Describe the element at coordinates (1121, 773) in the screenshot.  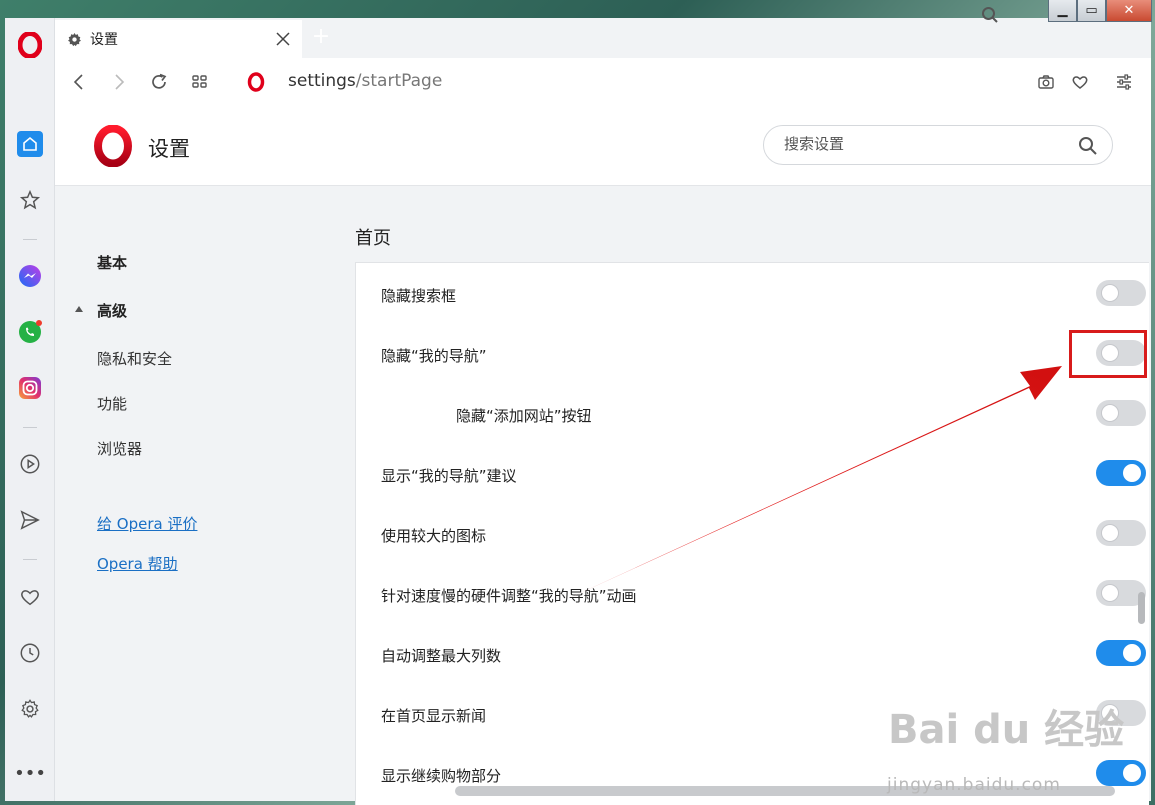
I see `continue-shopping-toggle` at that location.